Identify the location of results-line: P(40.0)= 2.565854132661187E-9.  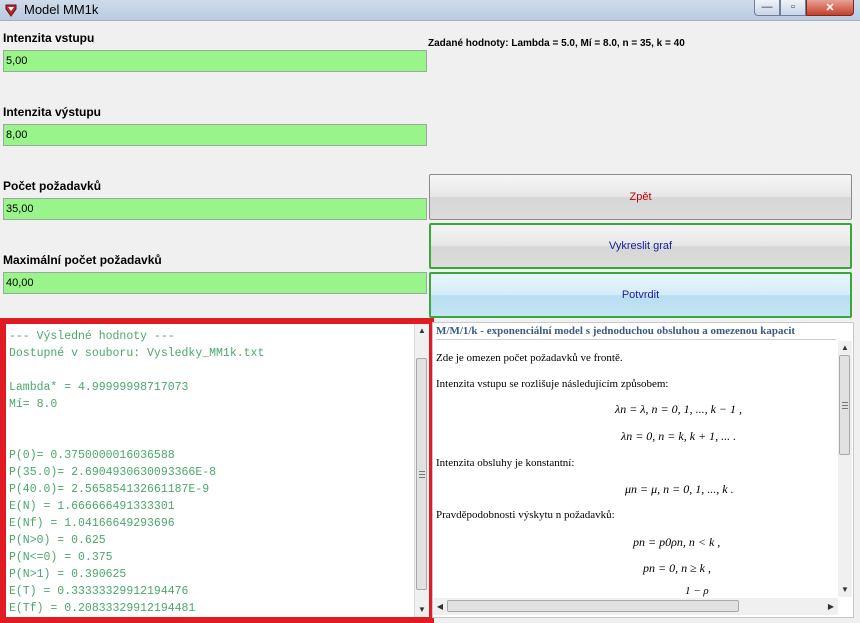
(109, 489).